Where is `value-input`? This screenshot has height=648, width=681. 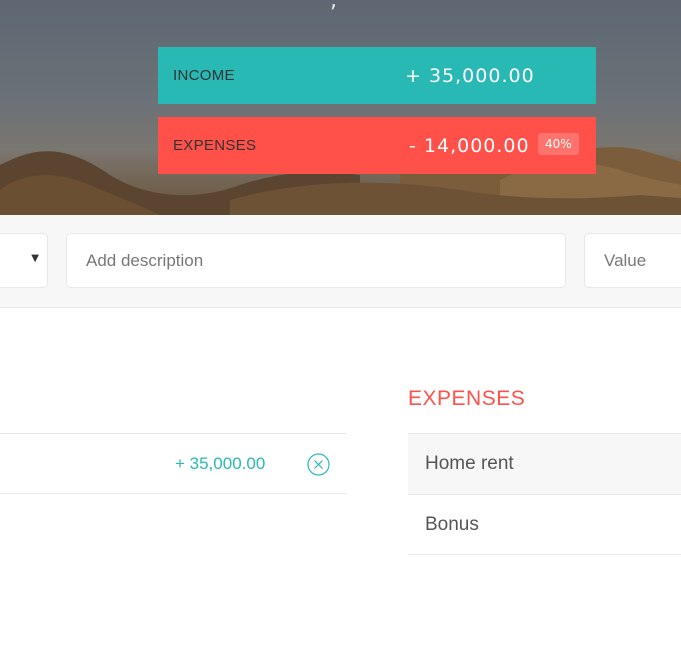
value-input is located at coordinates (632, 260).